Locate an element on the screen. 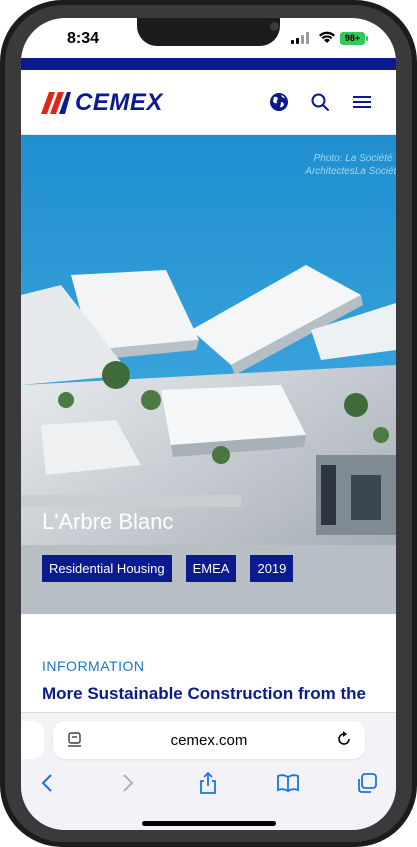 The height and width of the screenshot is (847, 417). notch is located at coordinates (208, 32).